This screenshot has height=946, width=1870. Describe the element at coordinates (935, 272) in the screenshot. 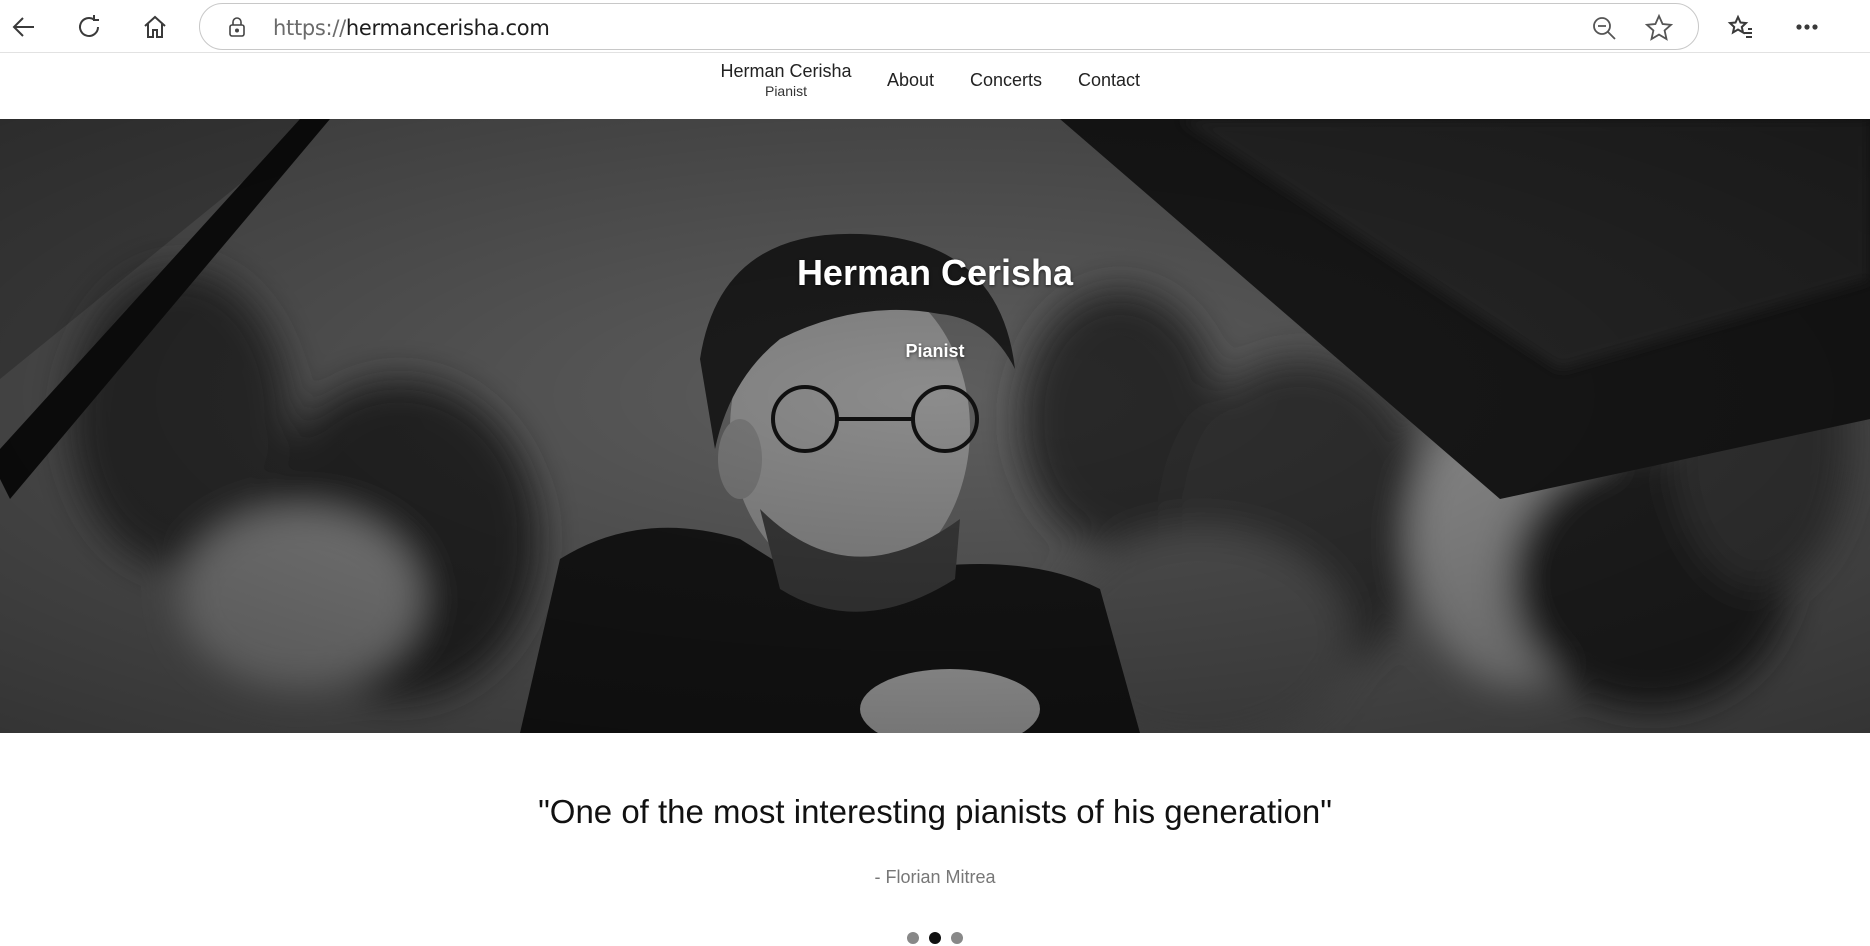

I see `hero-title: Herman Cerisha` at that location.